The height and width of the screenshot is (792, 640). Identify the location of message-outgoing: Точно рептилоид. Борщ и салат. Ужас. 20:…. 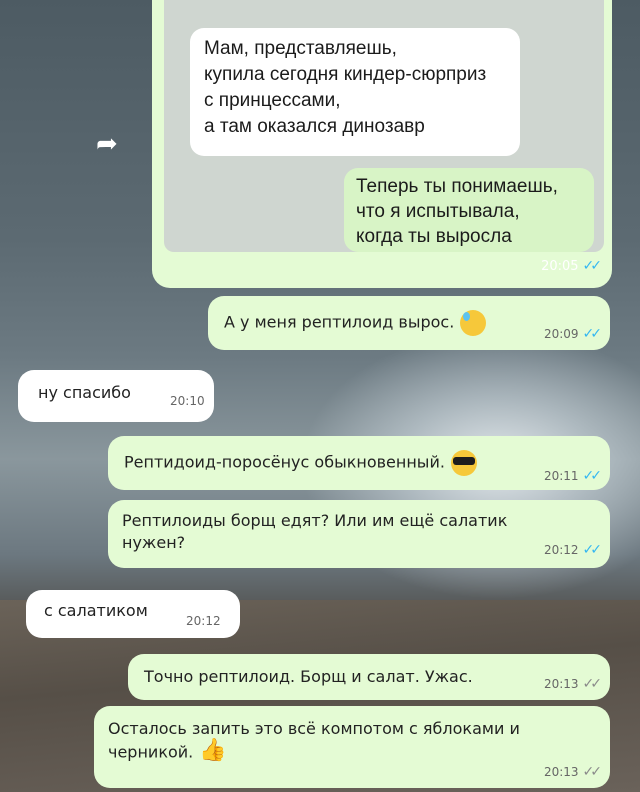
(369, 677).